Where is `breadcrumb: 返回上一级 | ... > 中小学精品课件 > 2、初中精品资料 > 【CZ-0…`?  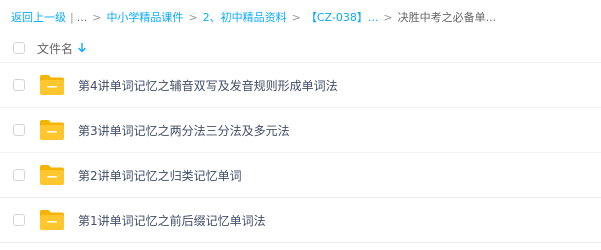 breadcrumb: 返回上一级 | ... > 中小学精品课件 > 2、初中精品资料 > 【CZ-0… is located at coordinates (300, 17).